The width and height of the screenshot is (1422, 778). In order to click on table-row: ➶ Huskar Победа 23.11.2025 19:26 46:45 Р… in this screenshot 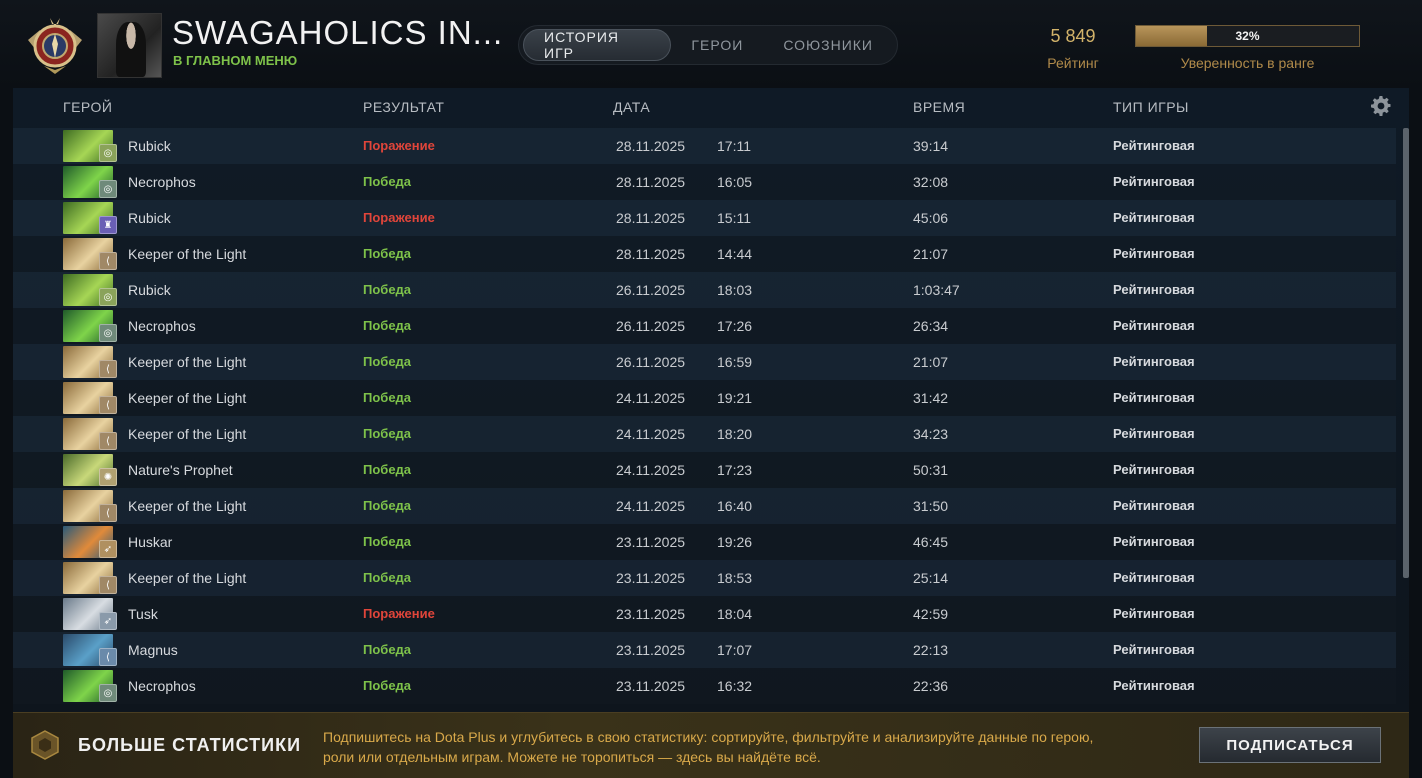, I will do `click(704, 542)`.